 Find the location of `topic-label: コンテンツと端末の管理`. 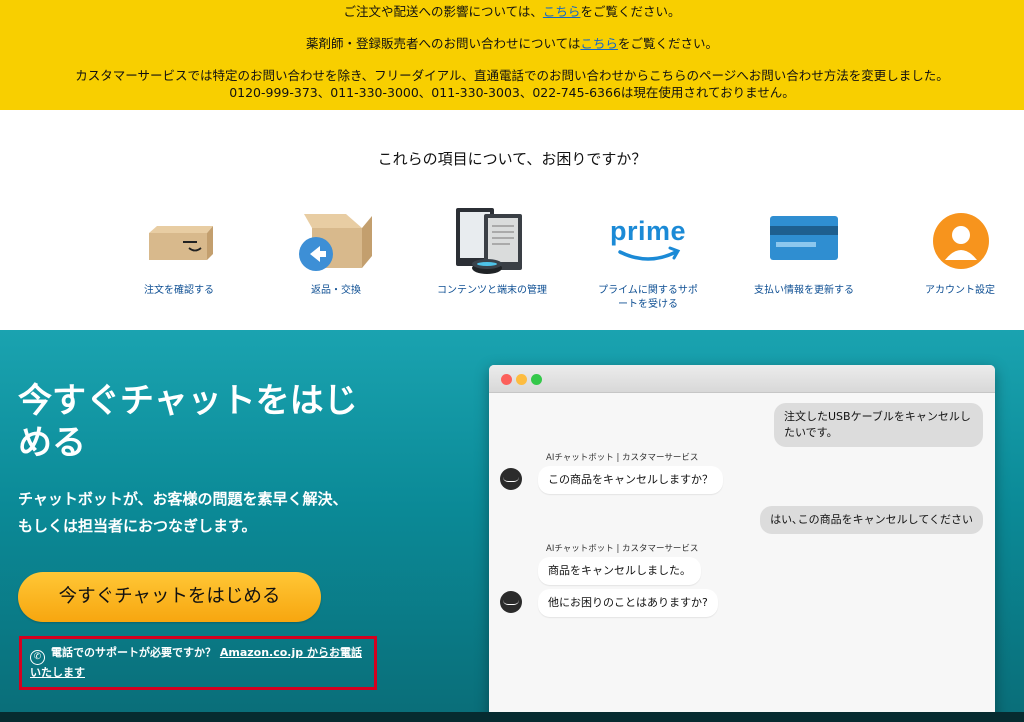

topic-label: コンテンツと端末の管理 is located at coordinates (492, 290).